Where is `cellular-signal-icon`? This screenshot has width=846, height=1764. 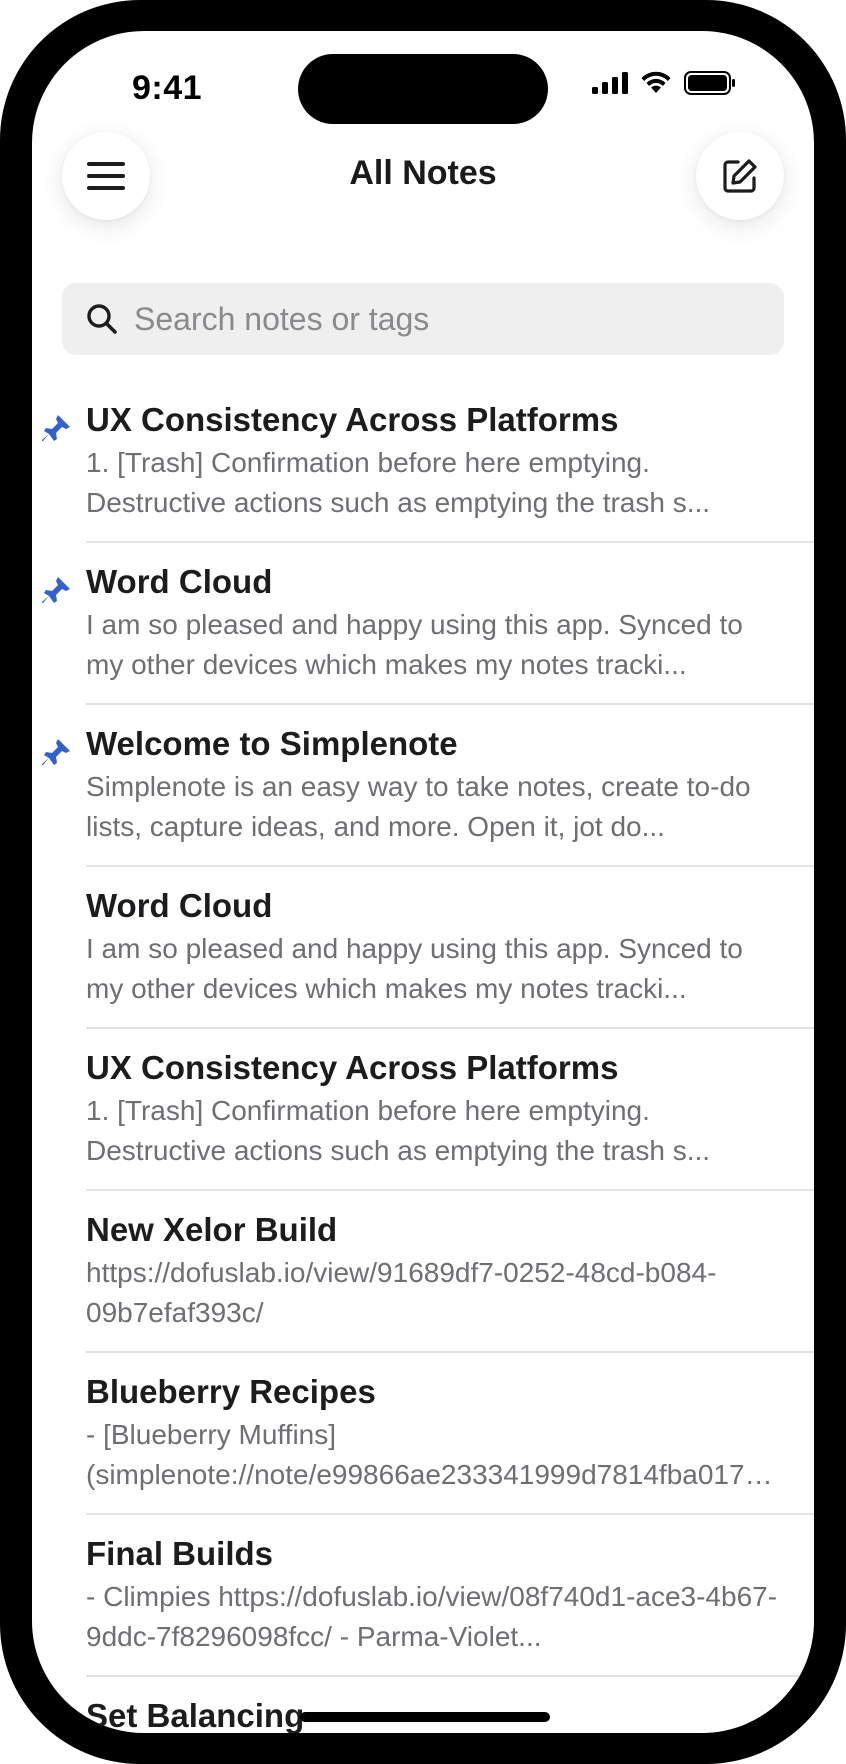
cellular-signal-icon is located at coordinates (610, 83).